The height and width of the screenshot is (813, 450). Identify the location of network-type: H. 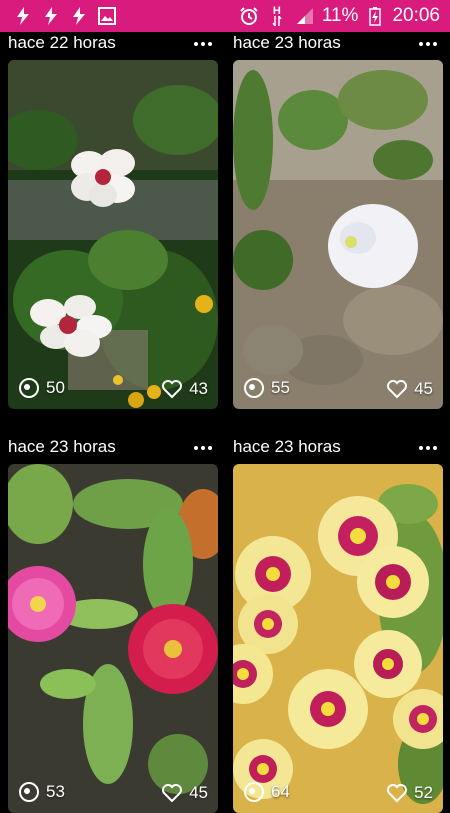
(276, 10).